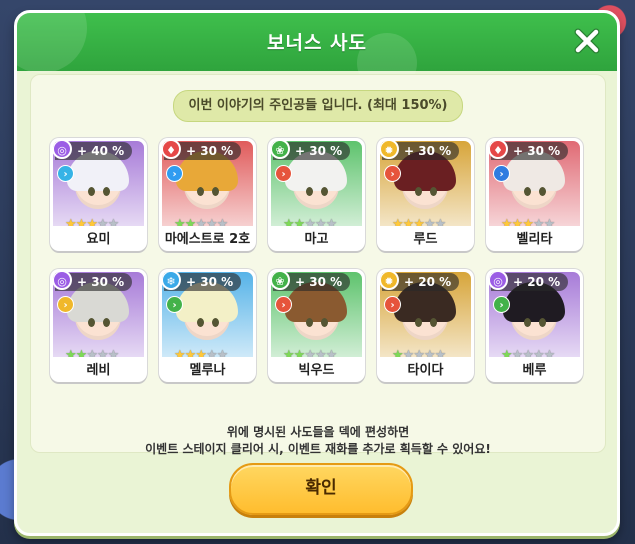  I want to click on character-portrait: + 20 % ✹ › ★★★★★, so click(425, 314).